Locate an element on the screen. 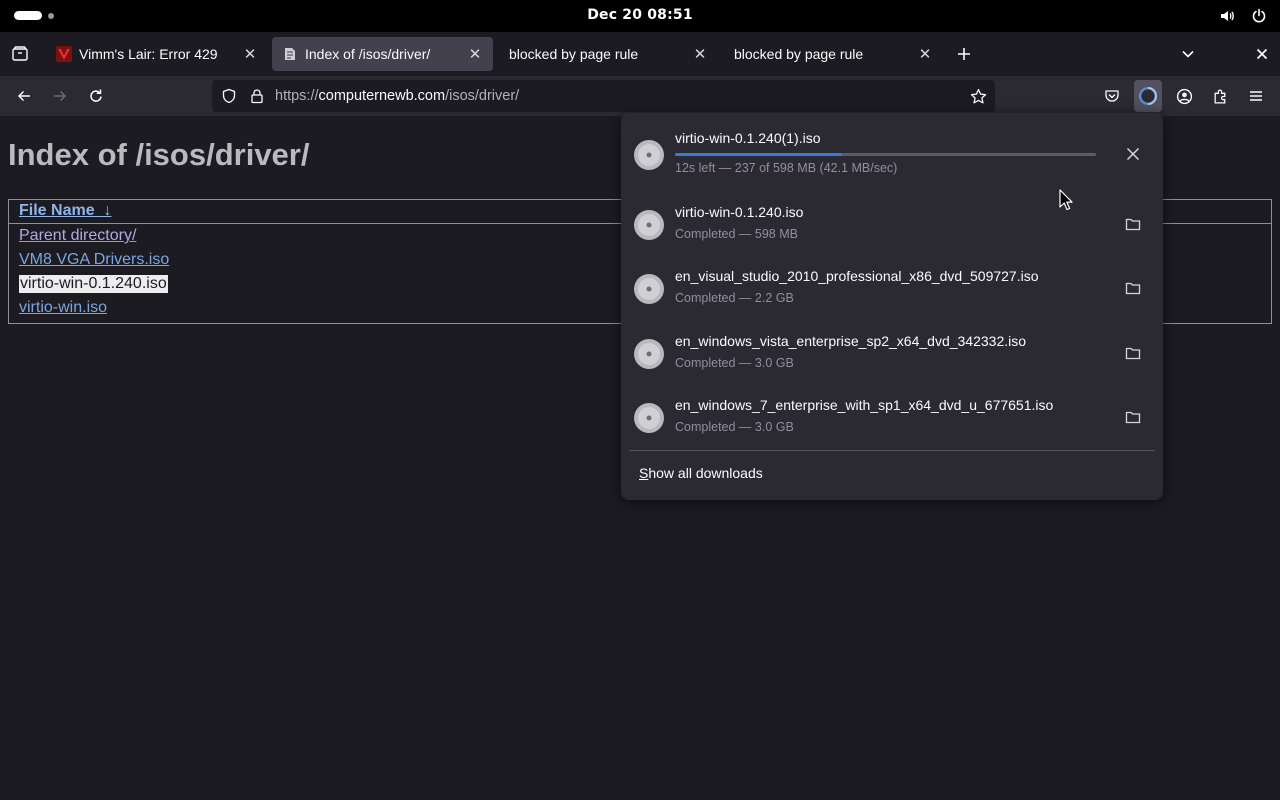 The width and height of the screenshot is (1280, 800). show-all-downloads-label: Show all downloads is located at coordinates (701, 473).